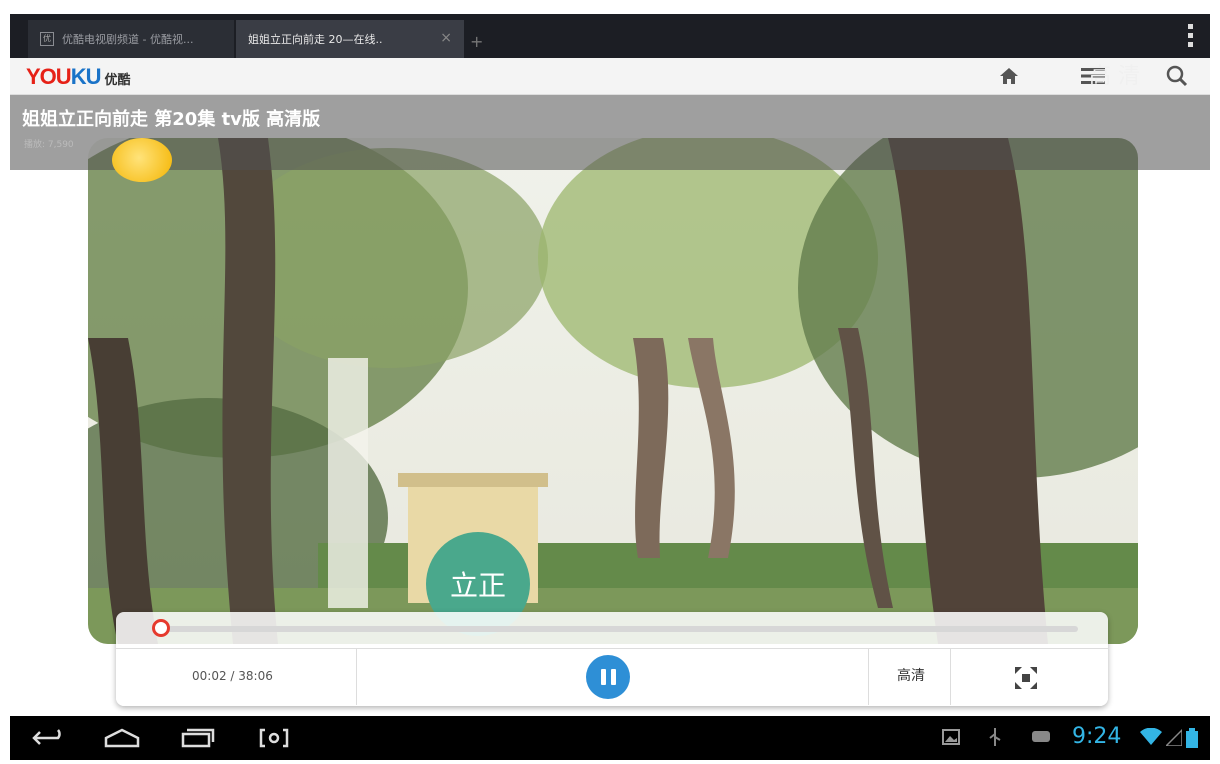 The image size is (1220, 764). Describe the element at coordinates (1191, 35) in the screenshot. I see `overflow-menu-icon` at that location.